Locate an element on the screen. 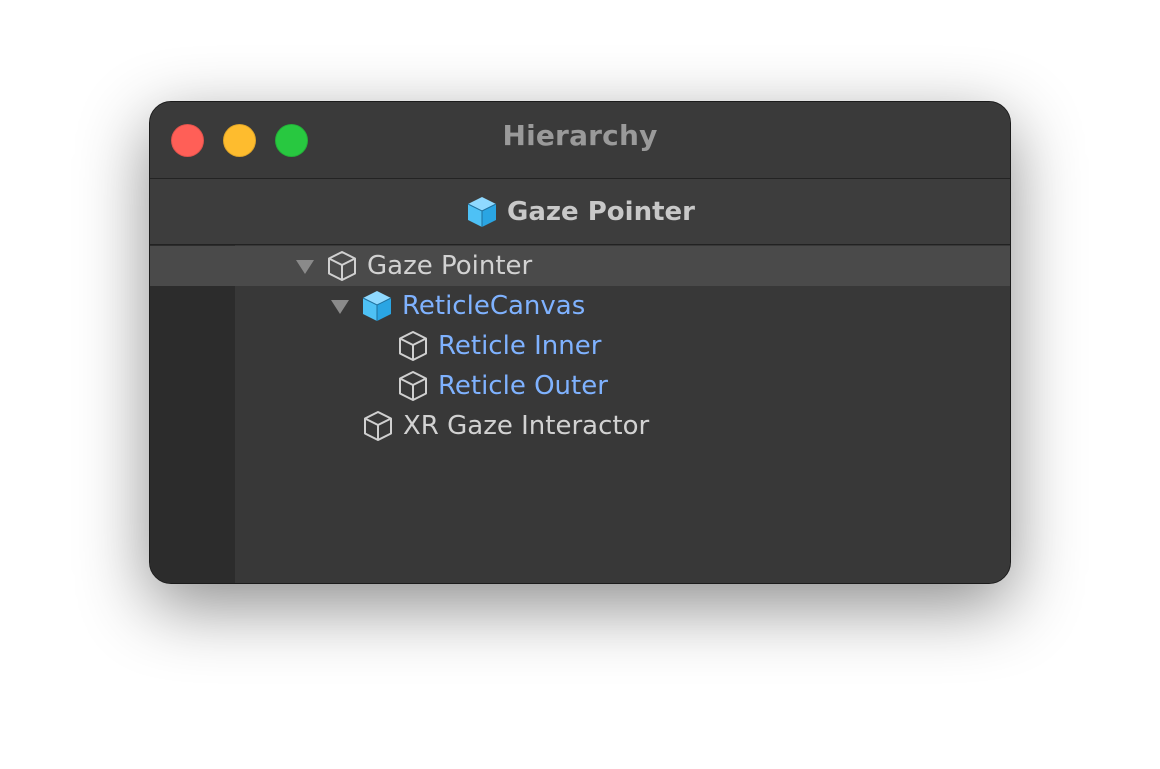 Image resolution: width=1160 pixels, height=769 pixels. breadcrumb-label: Gaze Pointer is located at coordinates (601, 211).